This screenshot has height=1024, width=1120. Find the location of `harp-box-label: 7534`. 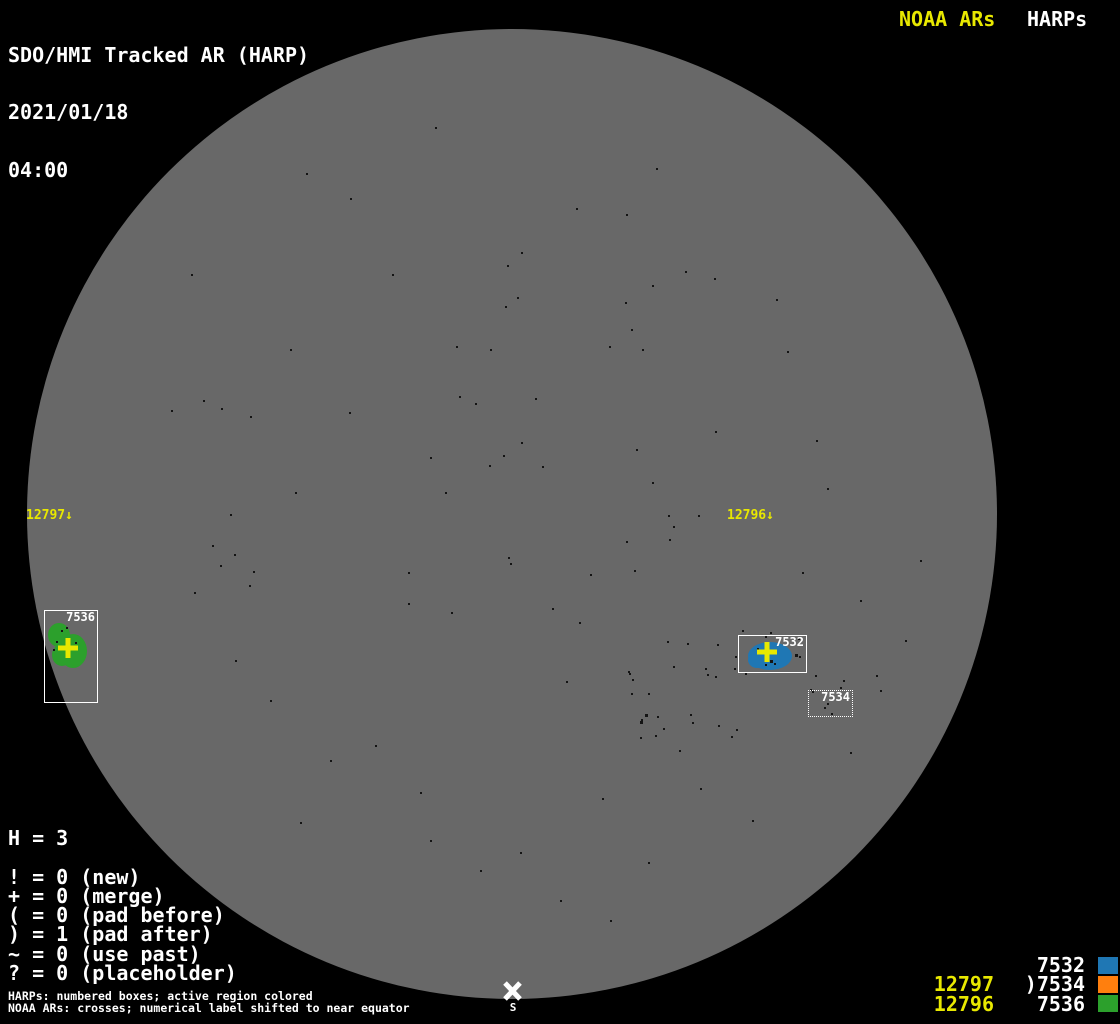

harp-box-label: 7534 is located at coordinates (835, 697).